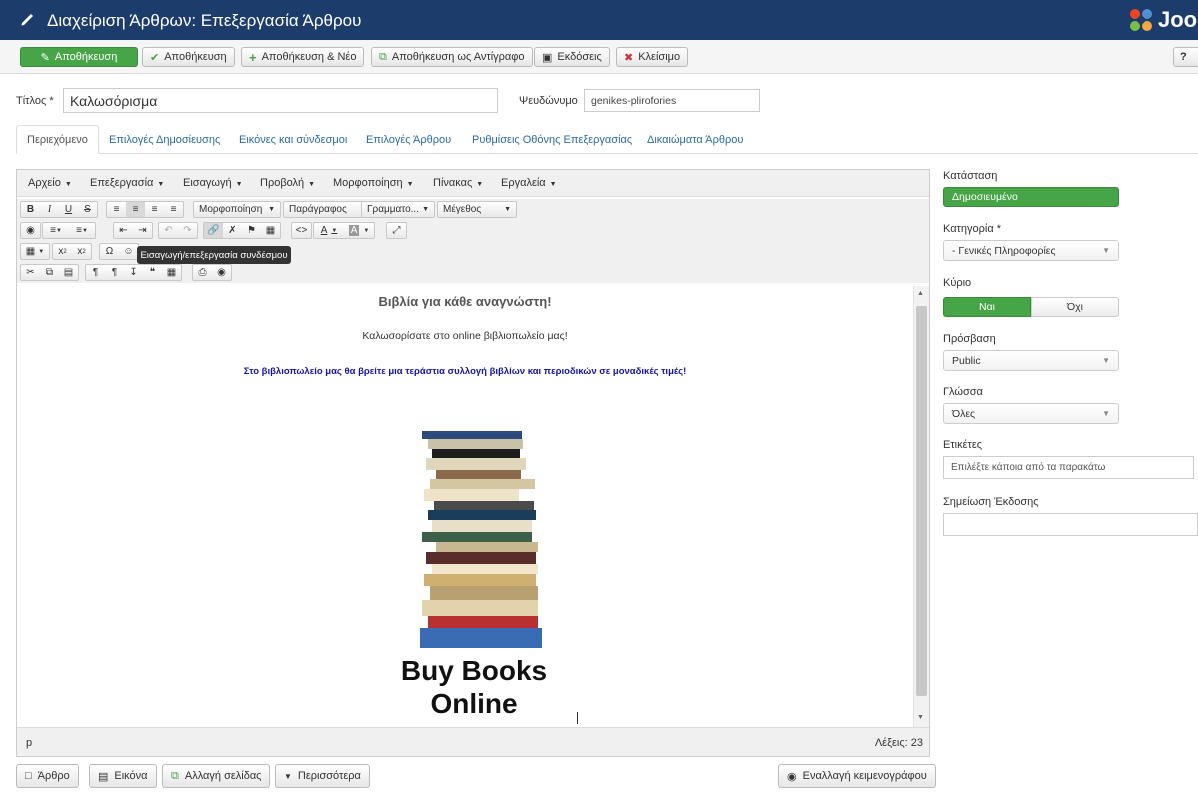 This screenshot has width=1198, height=794. I want to click on code-icon: <>, so click(301, 230).